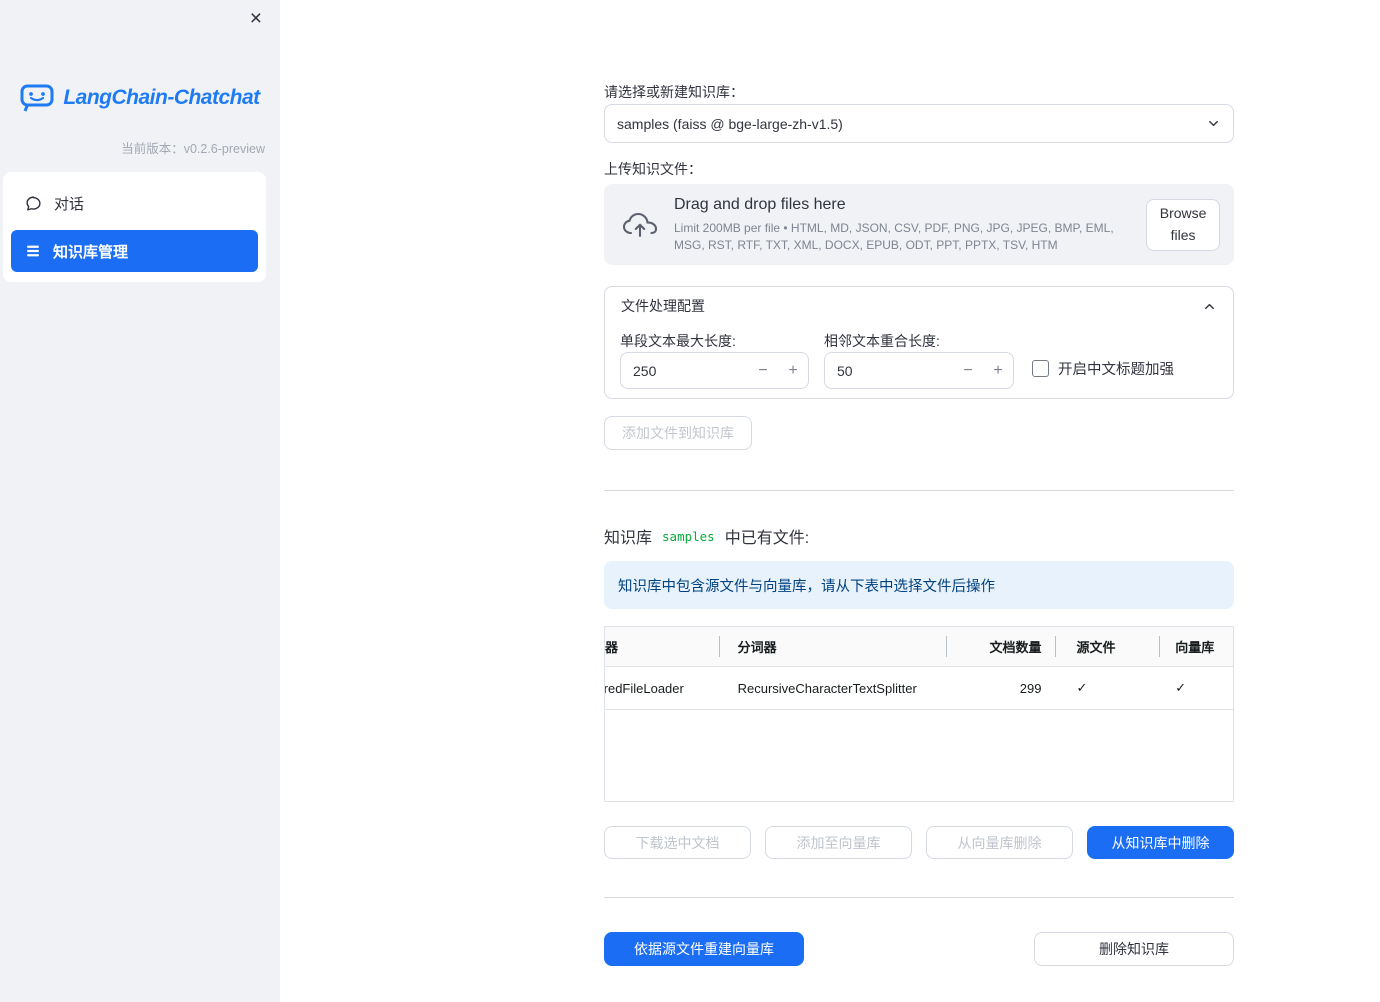  Describe the element at coordinates (704, 949) in the screenshot. I see `rebuild-vector-store-button: 依据源文件重建向量库` at that location.